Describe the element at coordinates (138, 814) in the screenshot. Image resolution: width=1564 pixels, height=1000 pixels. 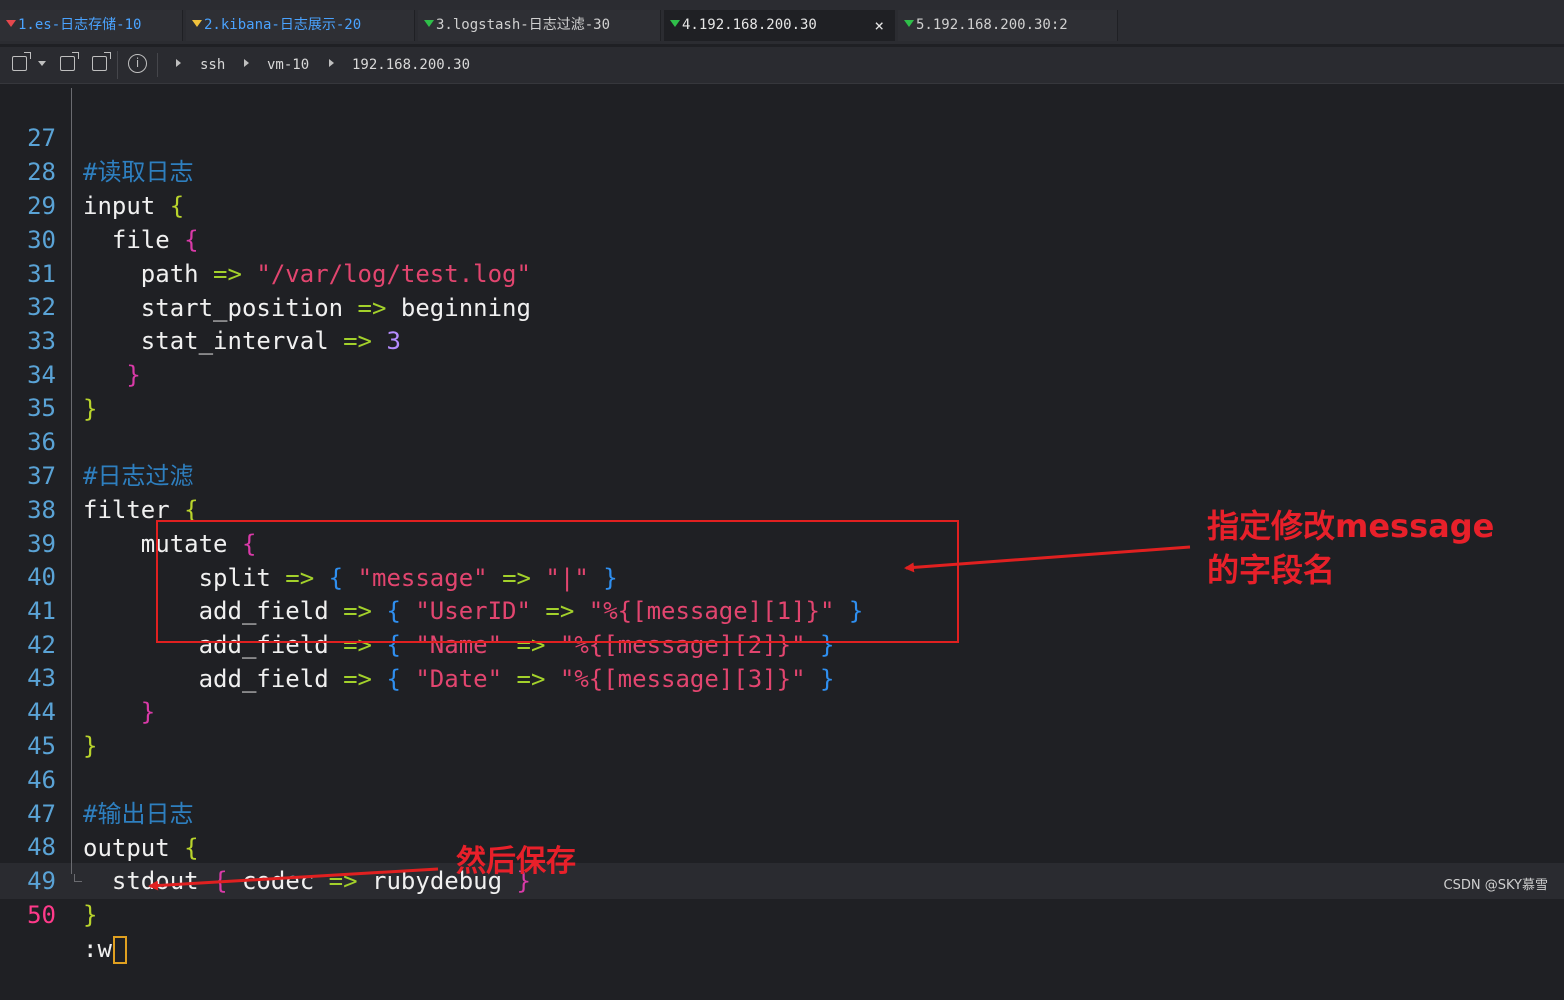
I see `comment: #输出日志` at that location.